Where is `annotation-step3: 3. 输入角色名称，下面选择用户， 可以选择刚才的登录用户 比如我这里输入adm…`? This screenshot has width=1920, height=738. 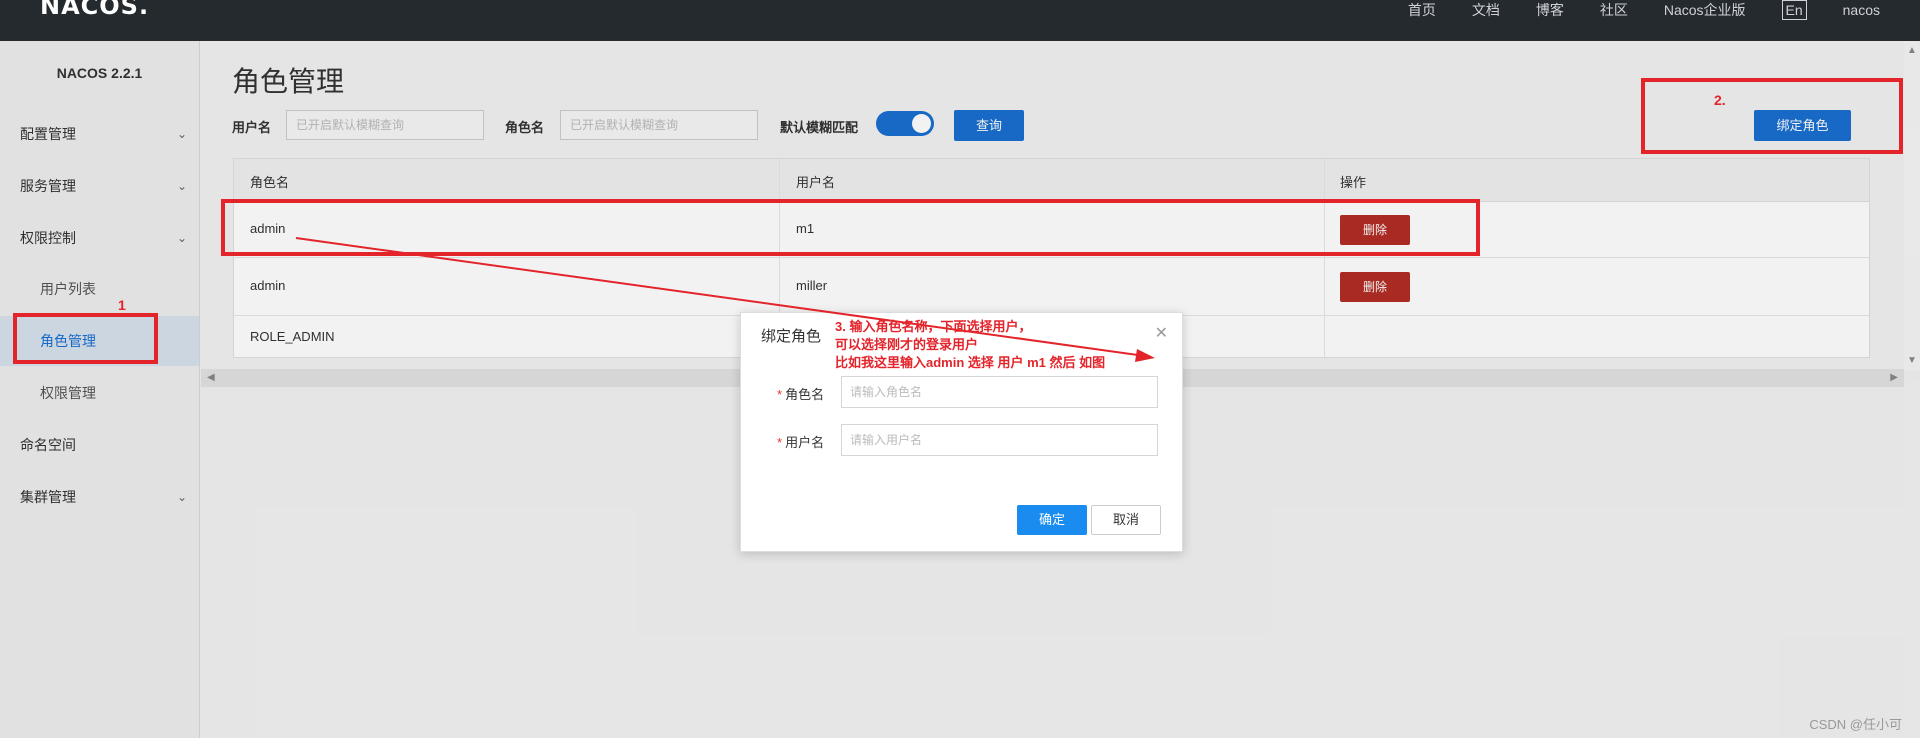 annotation-step3: 3. 输入角色名称，下面选择用户， 可以选择刚才的登录用户 比如我这里输入adm… is located at coordinates (970, 345).